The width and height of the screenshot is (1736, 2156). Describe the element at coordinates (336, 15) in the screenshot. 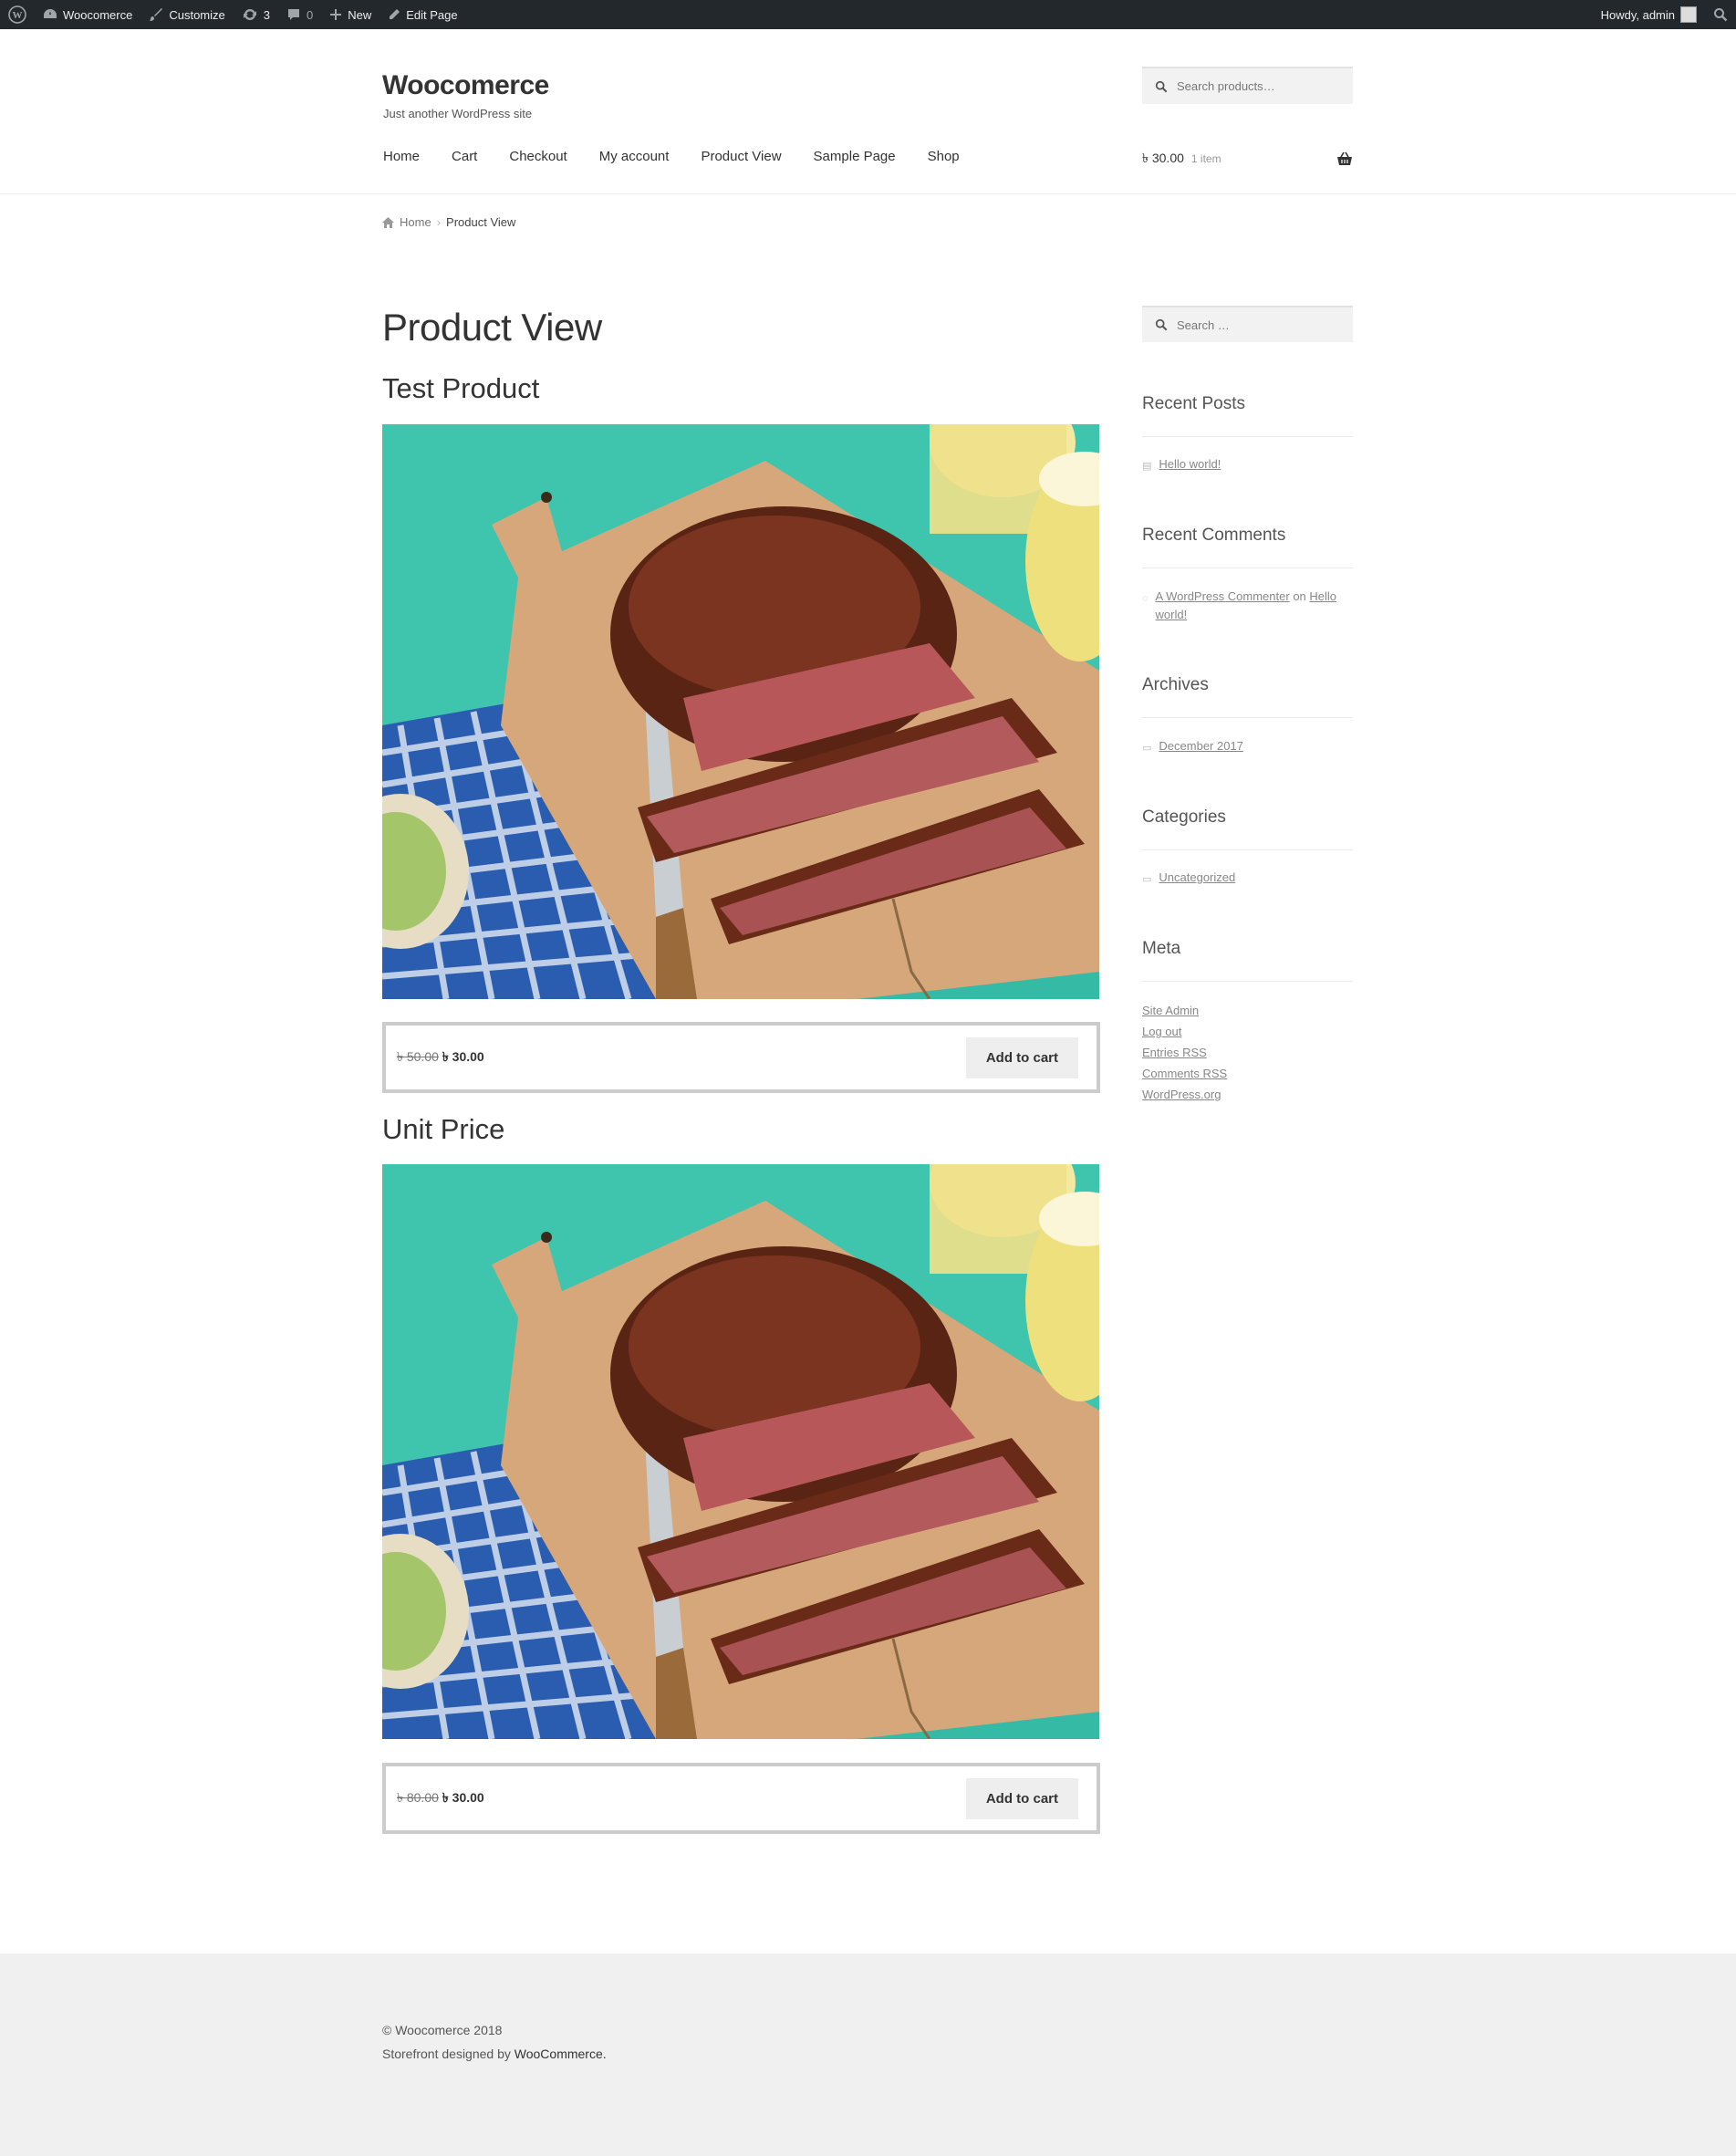

I see `plus-icon` at that location.